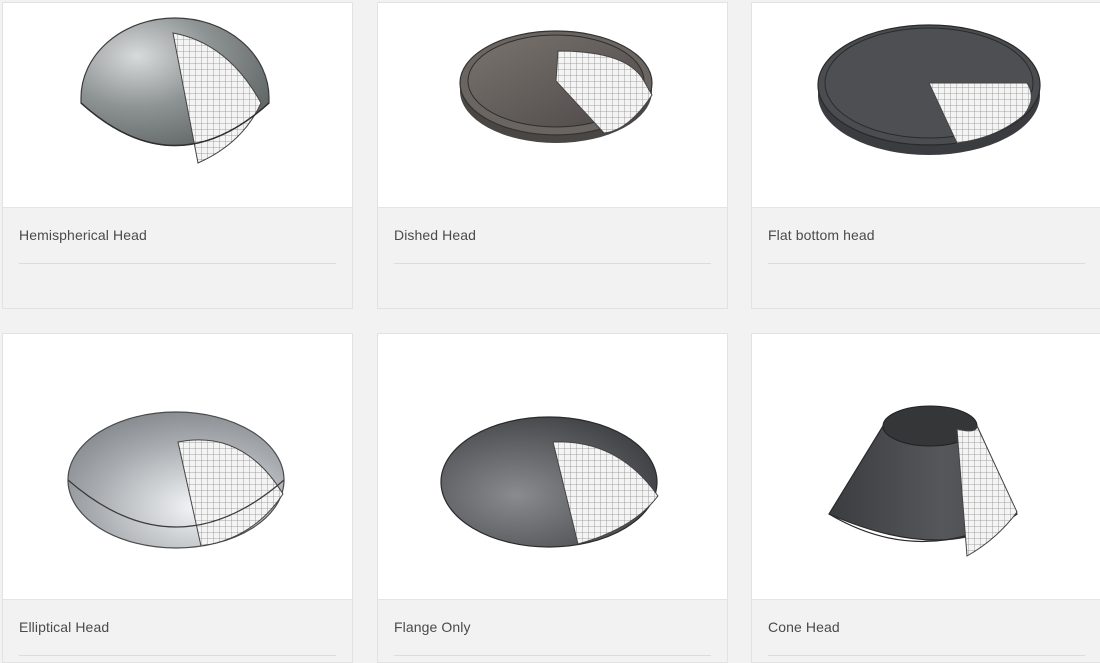 Image resolution: width=1100 pixels, height=663 pixels. Describe the element at coordinates (556, 86) in the screenshot. I see `dished-head-icon` at that location.